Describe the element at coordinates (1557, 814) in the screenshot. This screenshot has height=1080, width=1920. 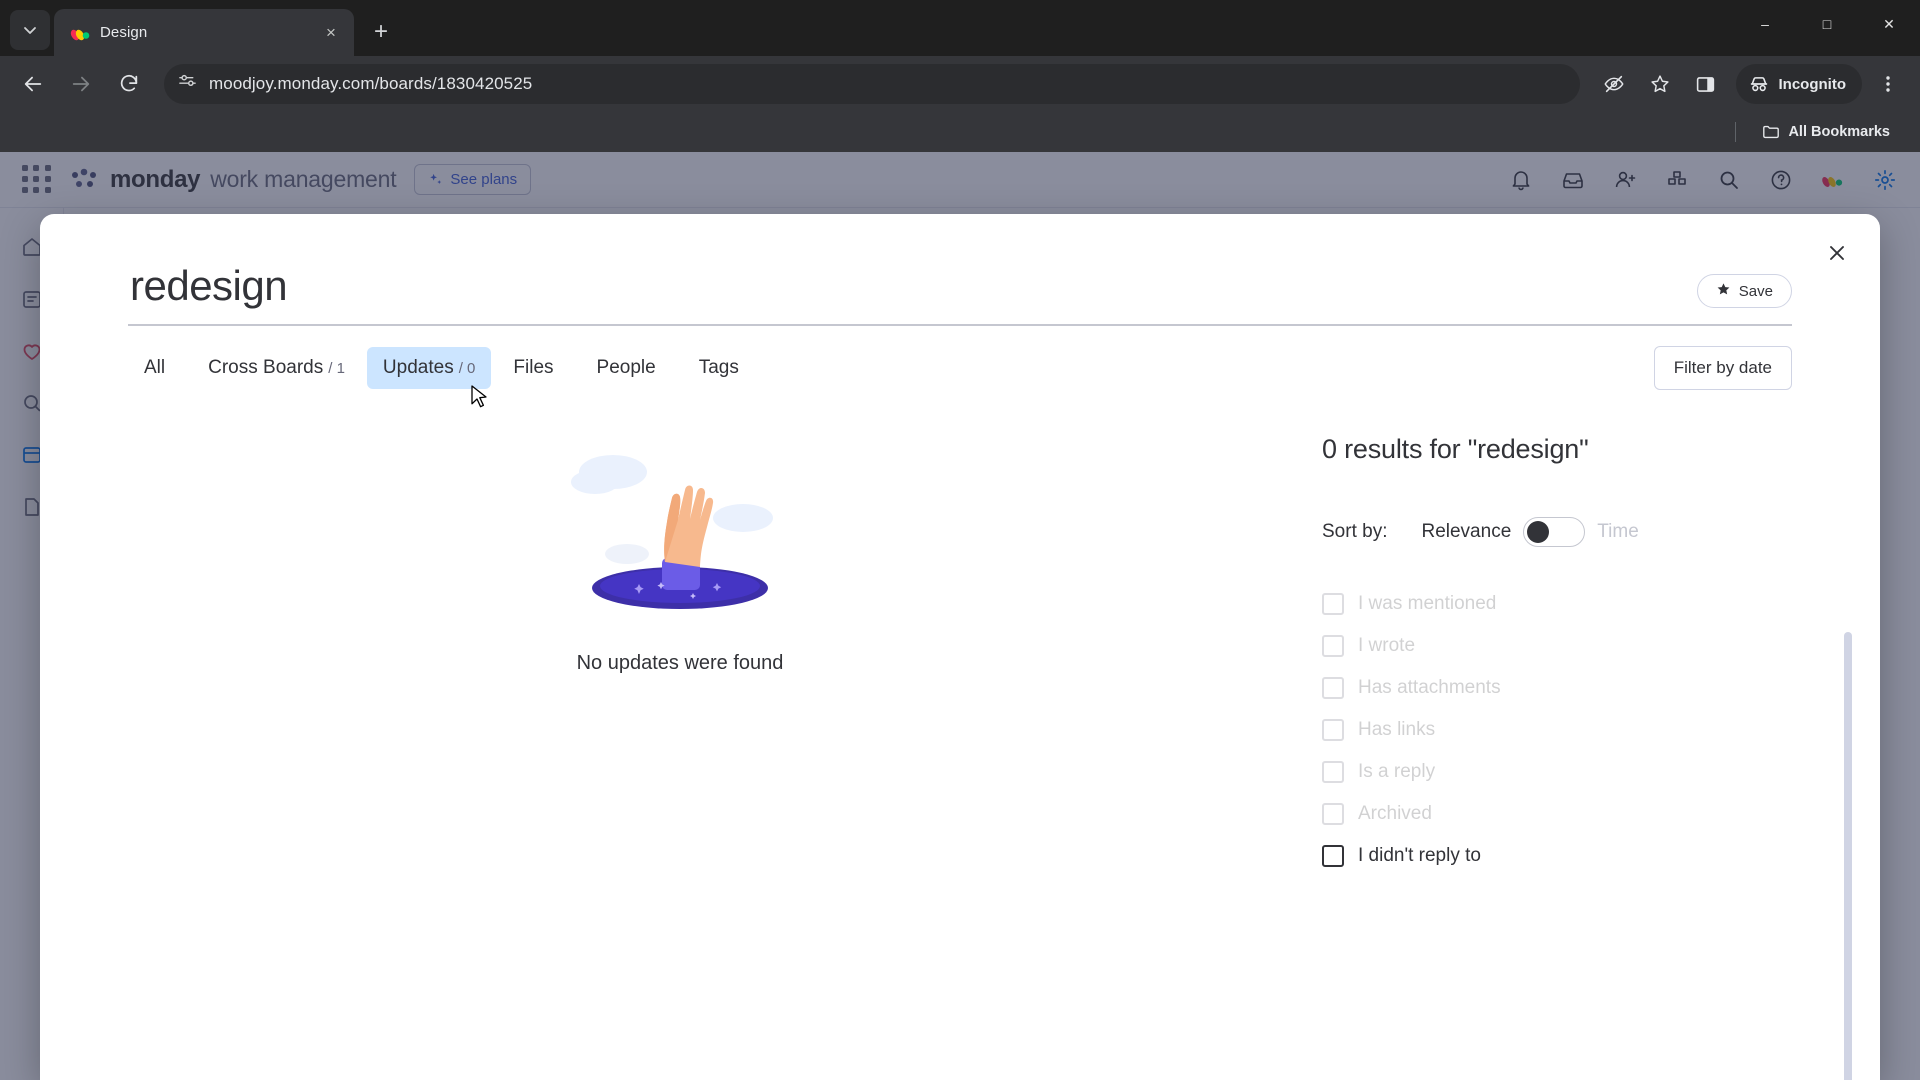
I see `filter-archived: Archived` at that location.